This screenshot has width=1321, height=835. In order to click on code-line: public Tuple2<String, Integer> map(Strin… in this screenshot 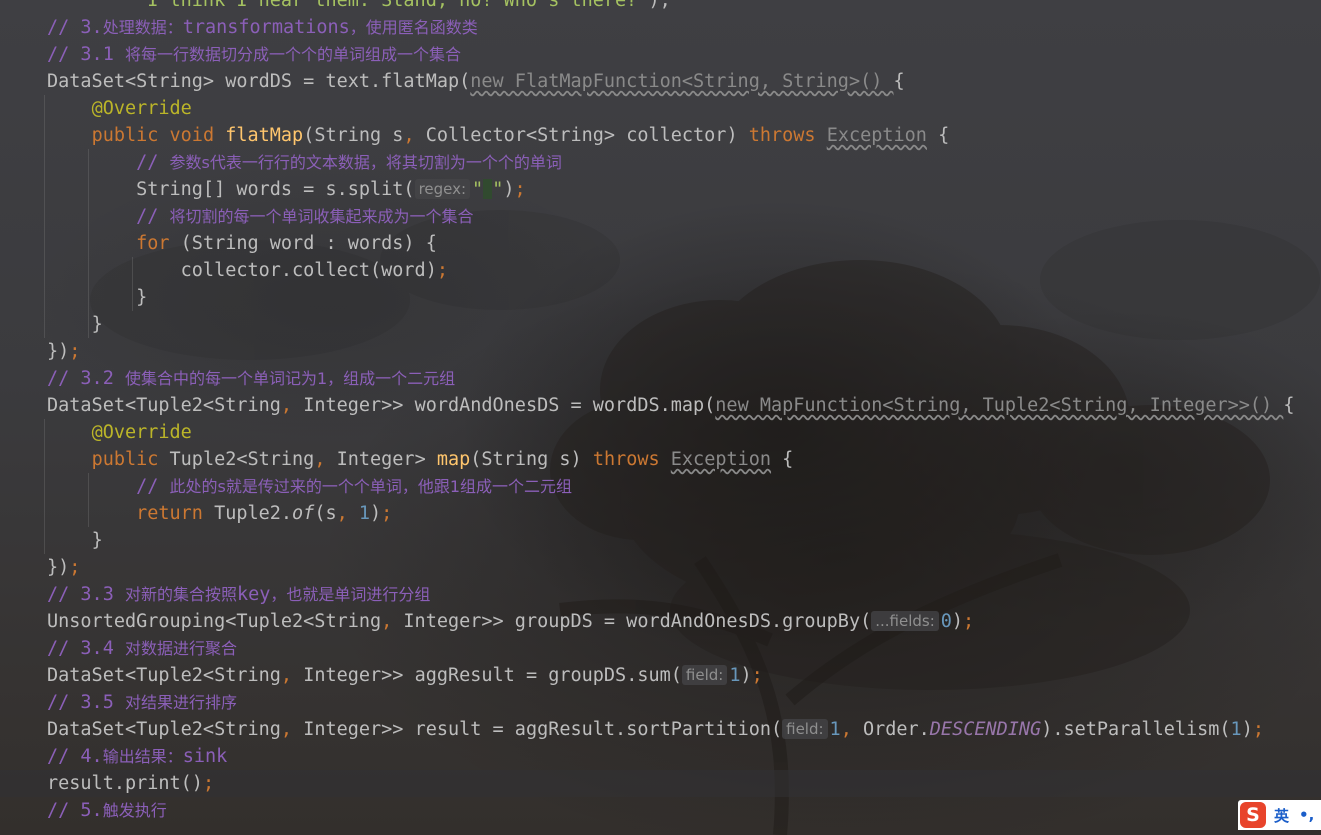, I will do `click(420, 459)`.